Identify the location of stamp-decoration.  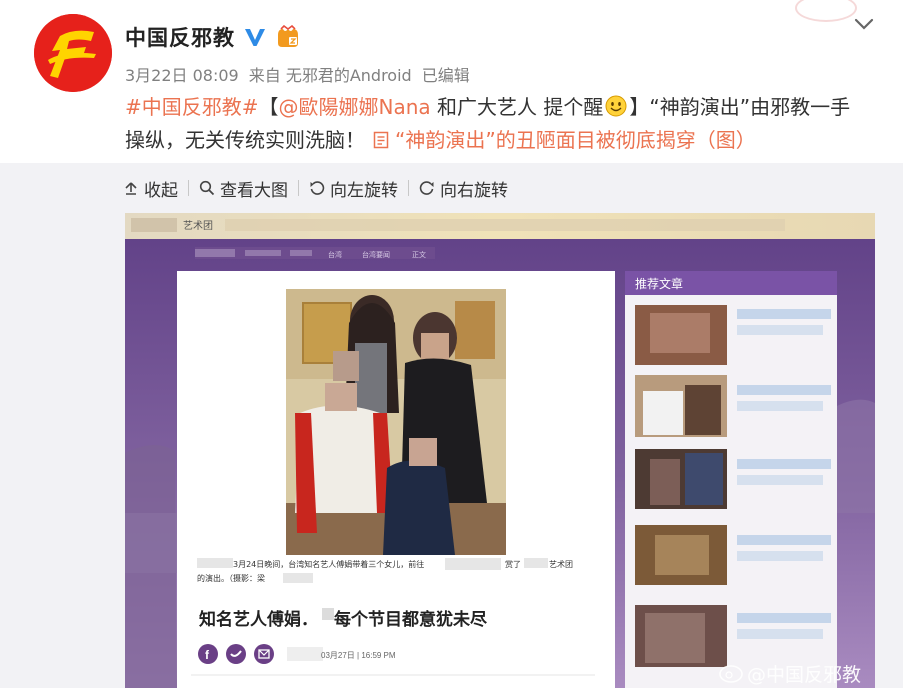
(826, 11).